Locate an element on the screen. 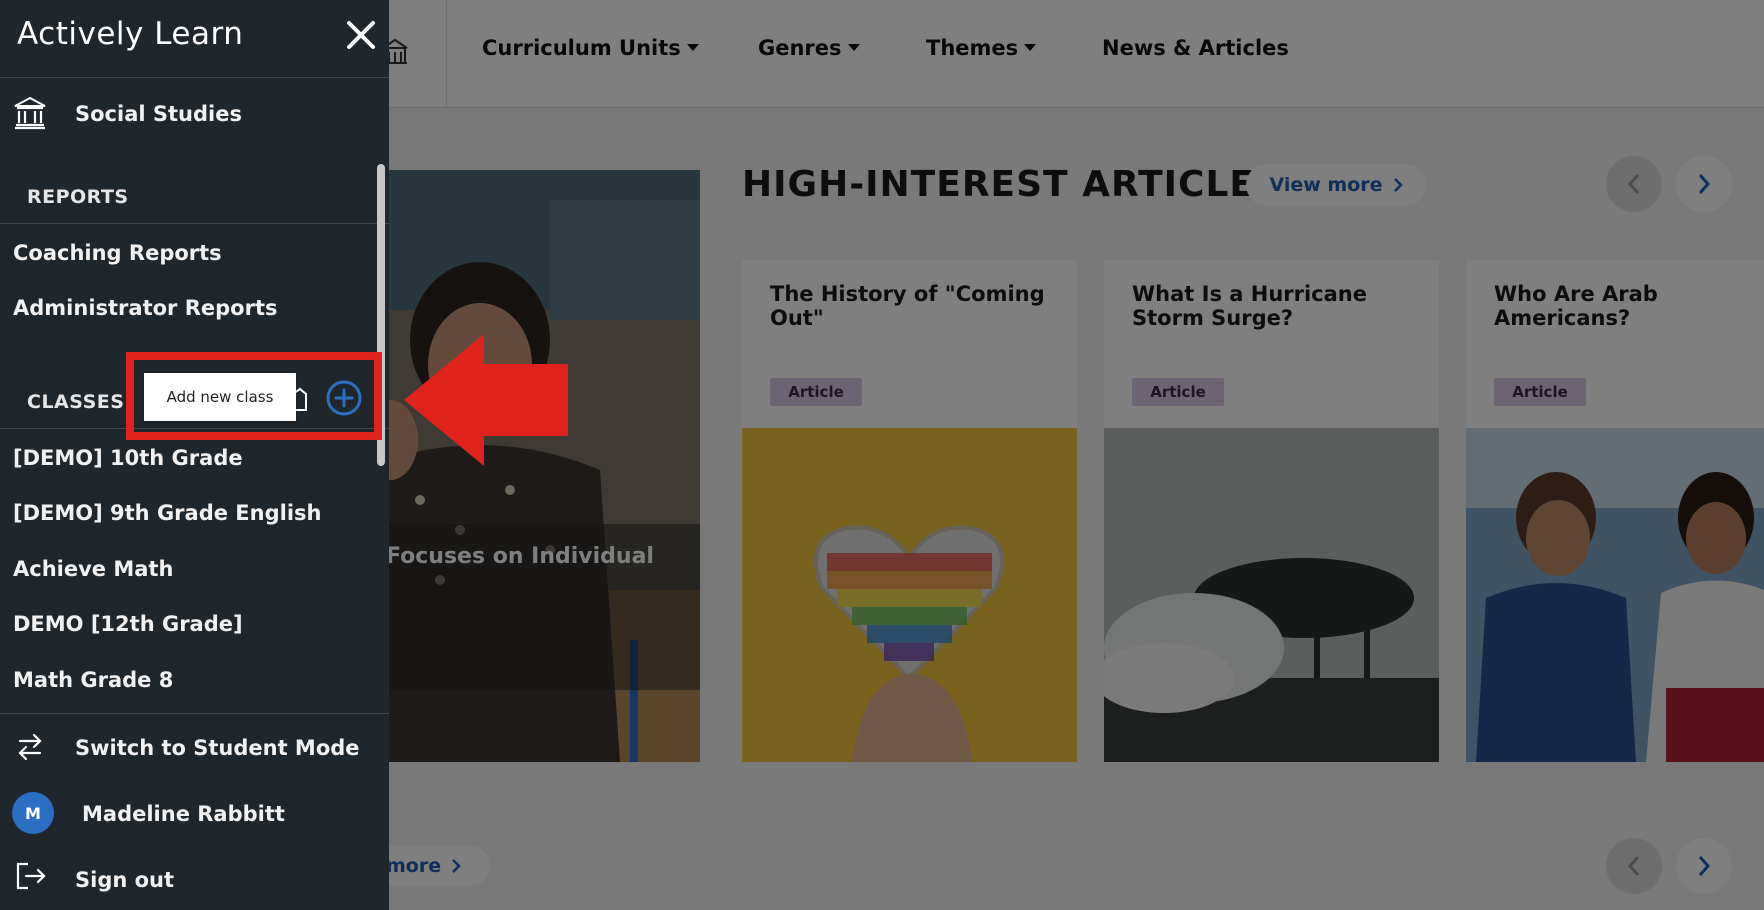 This screenshot has width=1764, height=910. reports-header: REPORTS is located at coordinates (78, 197).